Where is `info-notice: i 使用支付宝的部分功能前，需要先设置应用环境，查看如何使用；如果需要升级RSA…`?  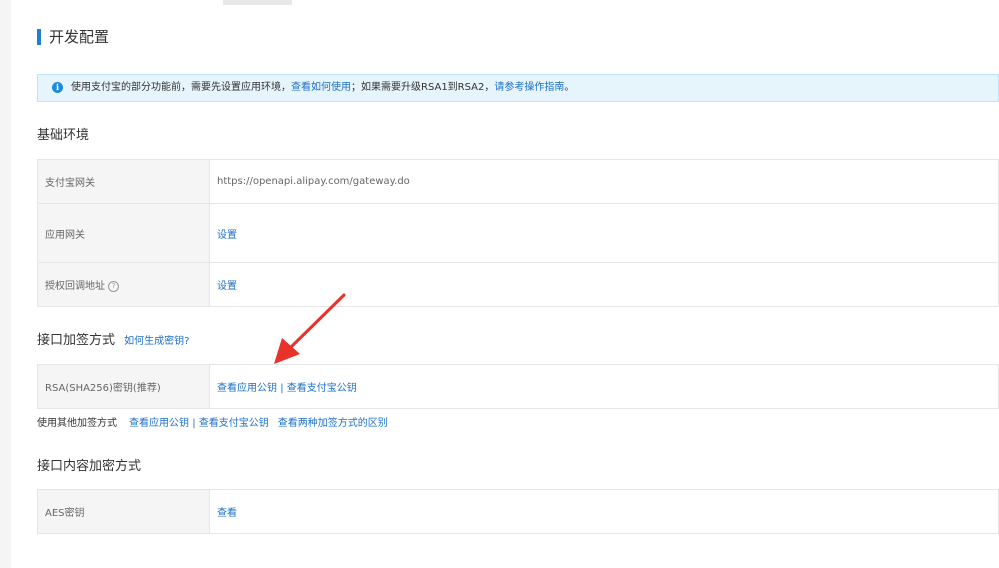 info-notice: i 使用支付宝的部分功能前，需要先设置应用环境，查看如何使用；如果需要升级RSA… is located at coordinates (518, 88).